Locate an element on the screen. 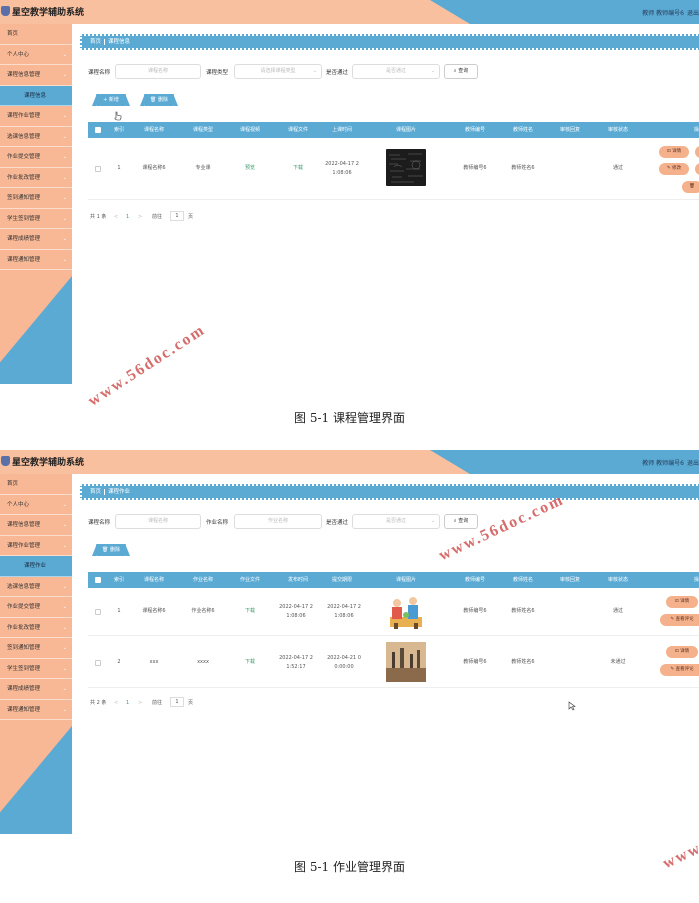 This screenshot has width=699, height=903. delete-row-button: 🗑 is located at coordinates (690, 187).